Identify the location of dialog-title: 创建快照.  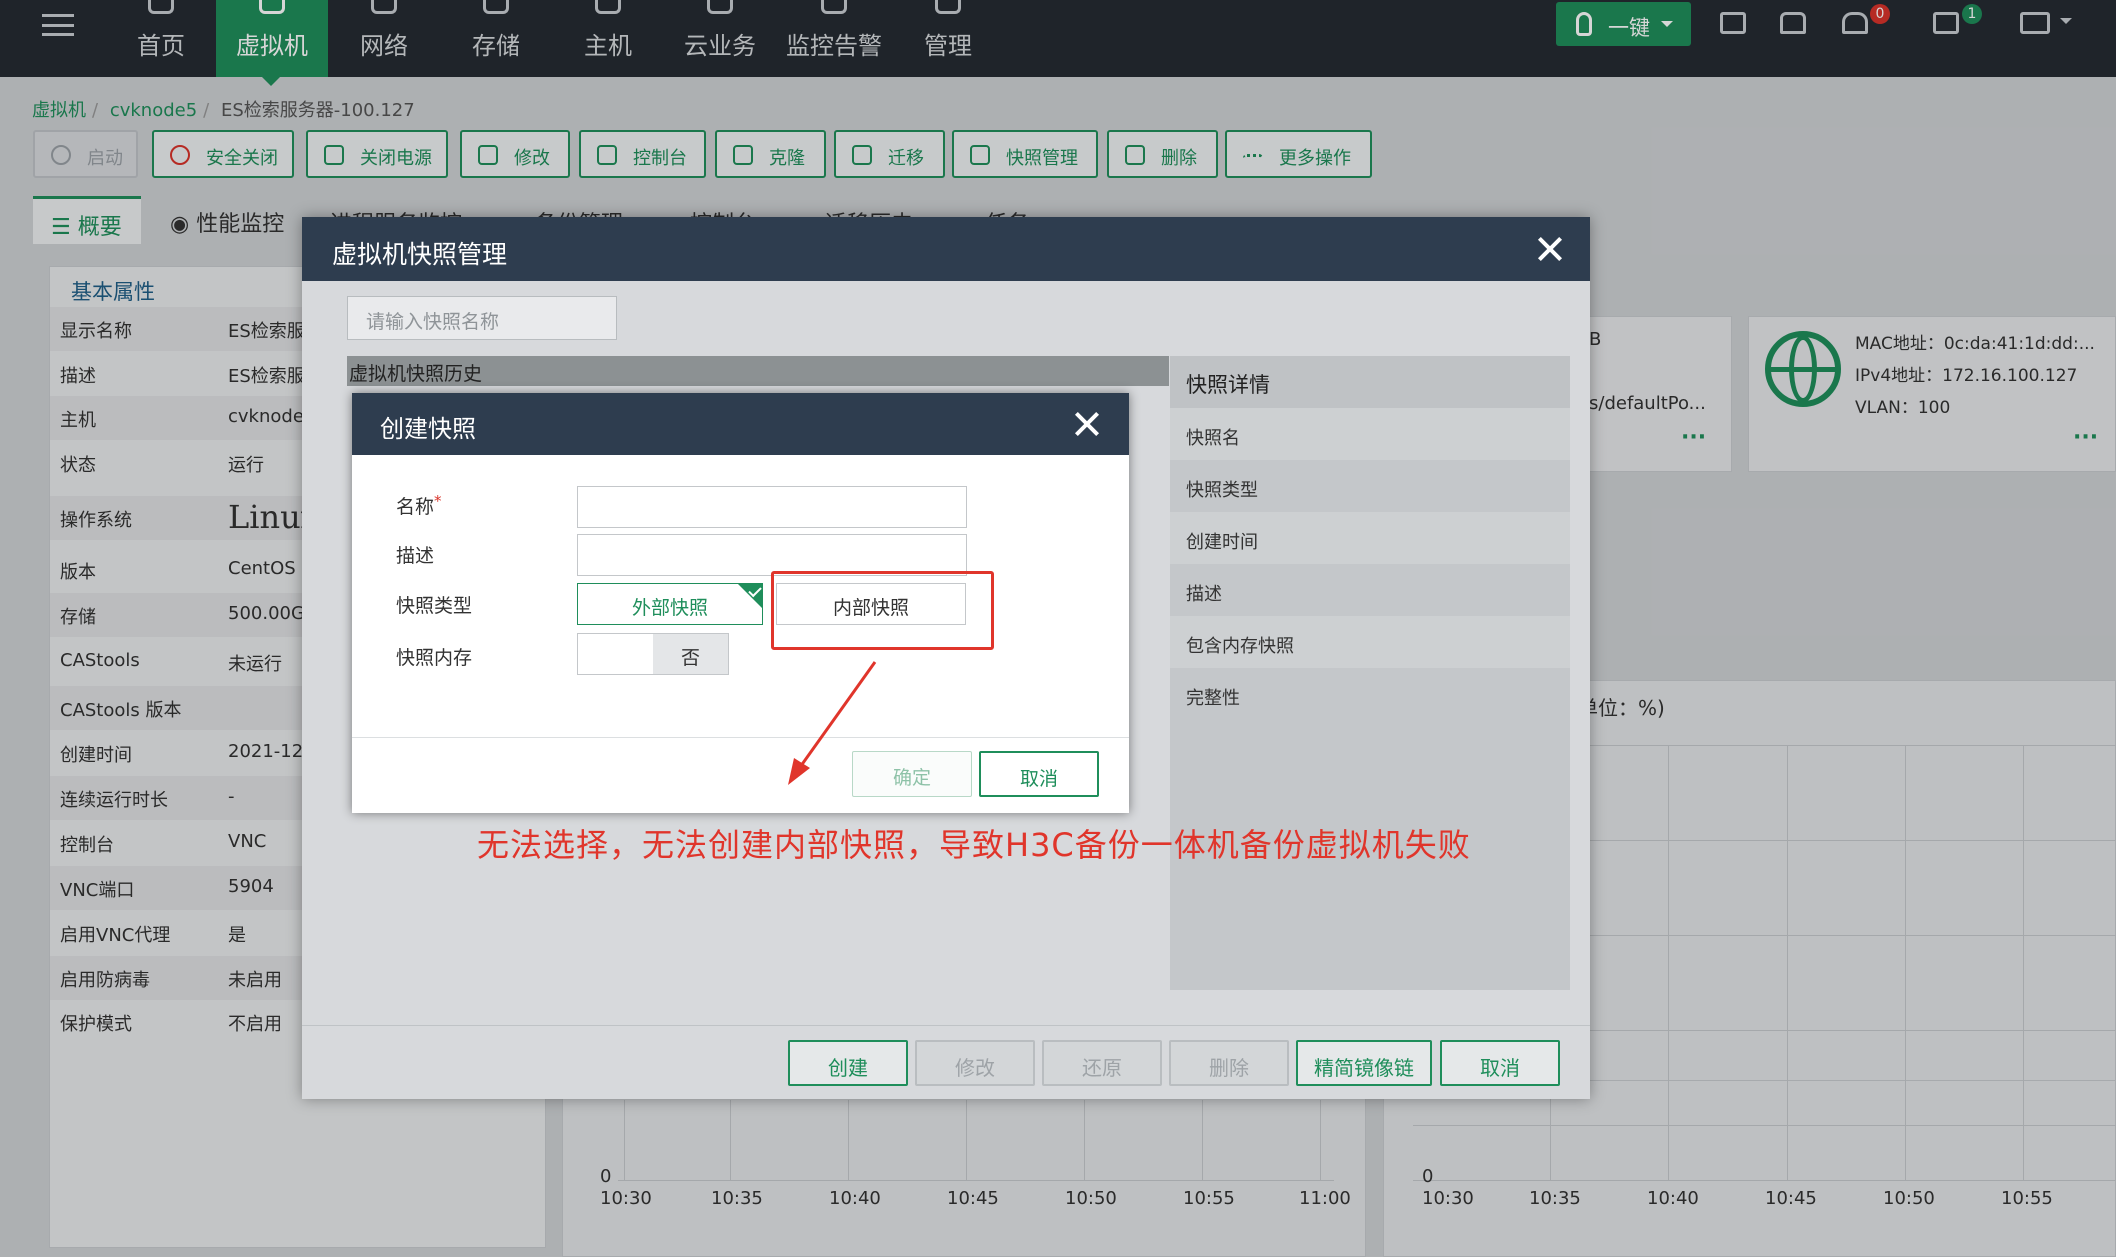
(428, 429).